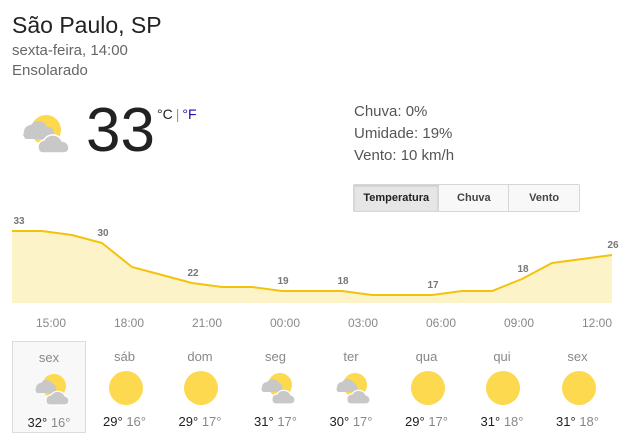 This screenshot has height=435, width=625. I want to click on forecast-day: sex 32° 16°, so click(49, 387).